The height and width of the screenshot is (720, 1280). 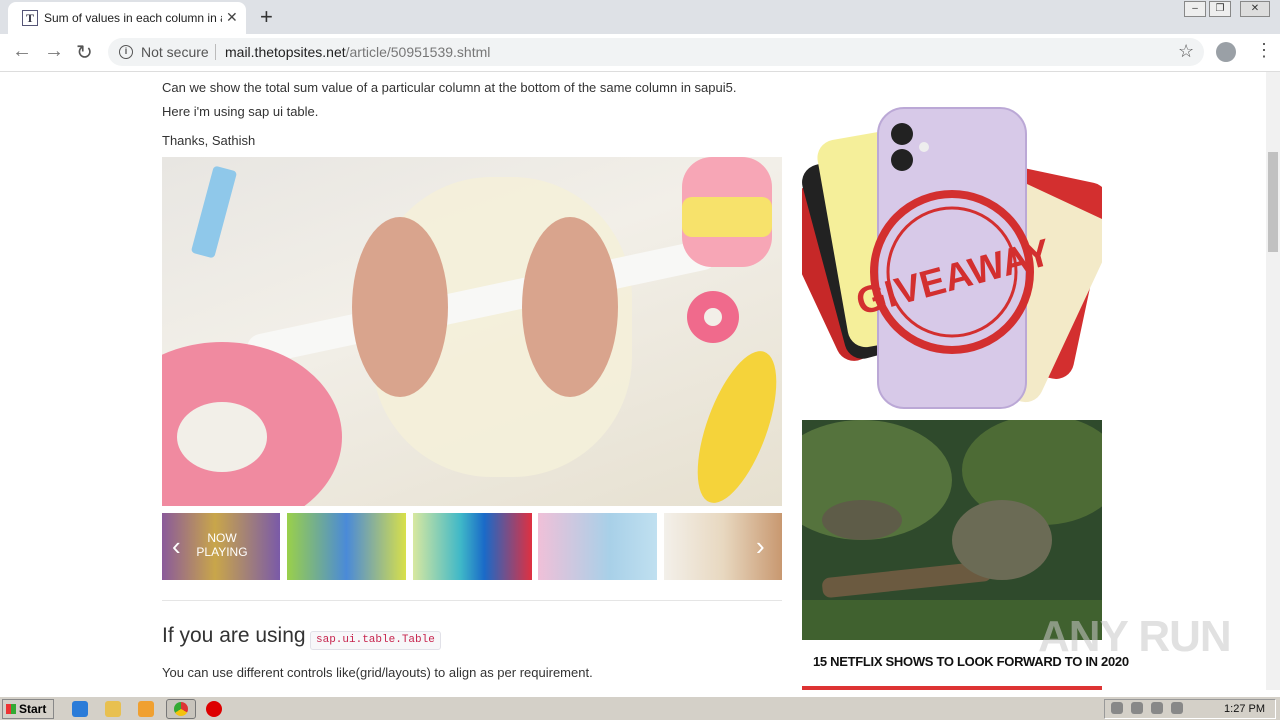 What do you see at coordinates (84, 52) in the screenshot?
I see `reload-icon: ↻` at bounding box center [84, 52].